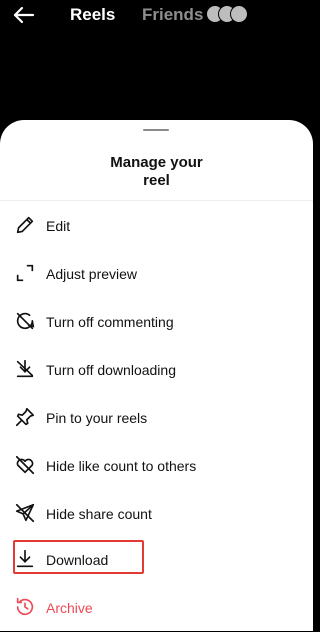  I want to click on menu-item-pin-to-reels: Pin to your reels, so click(156, 418).